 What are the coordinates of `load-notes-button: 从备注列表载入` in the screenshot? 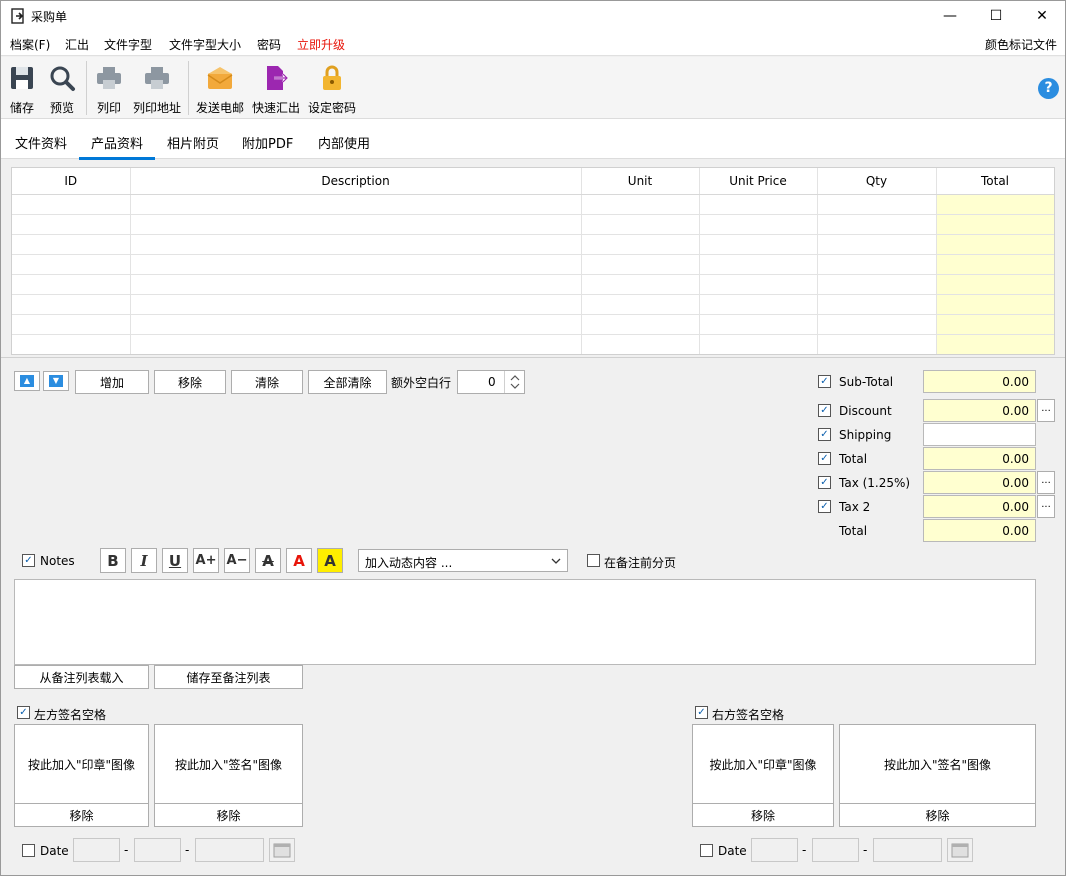 It's located at (81, 677).